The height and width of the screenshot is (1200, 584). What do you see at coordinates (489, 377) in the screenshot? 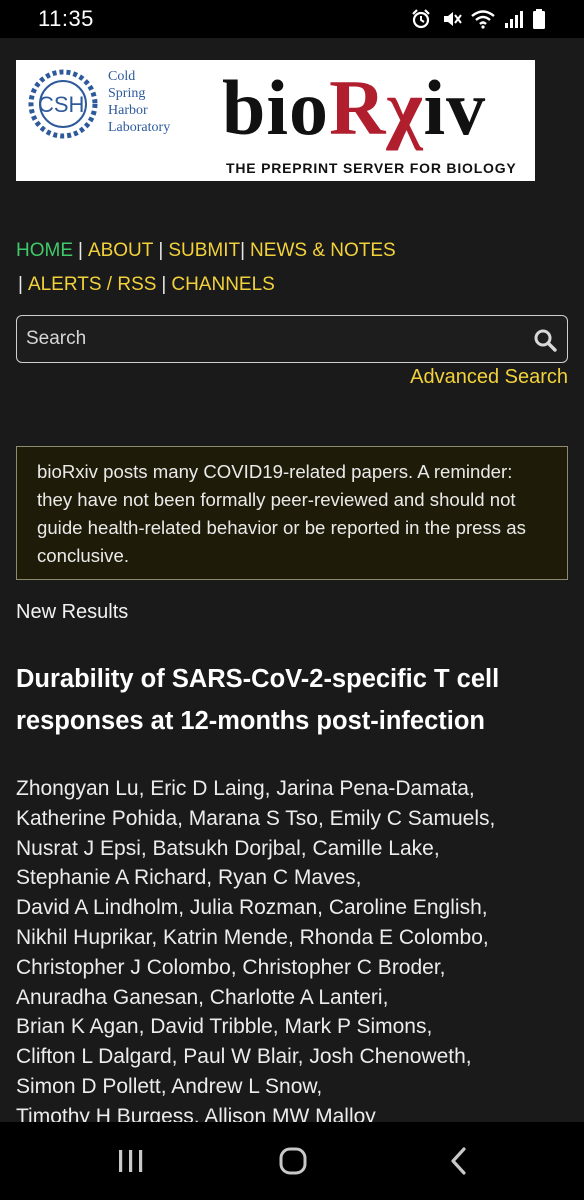
I see `advanced-search-link: Advanced Search` at bounding box center [489, 377].